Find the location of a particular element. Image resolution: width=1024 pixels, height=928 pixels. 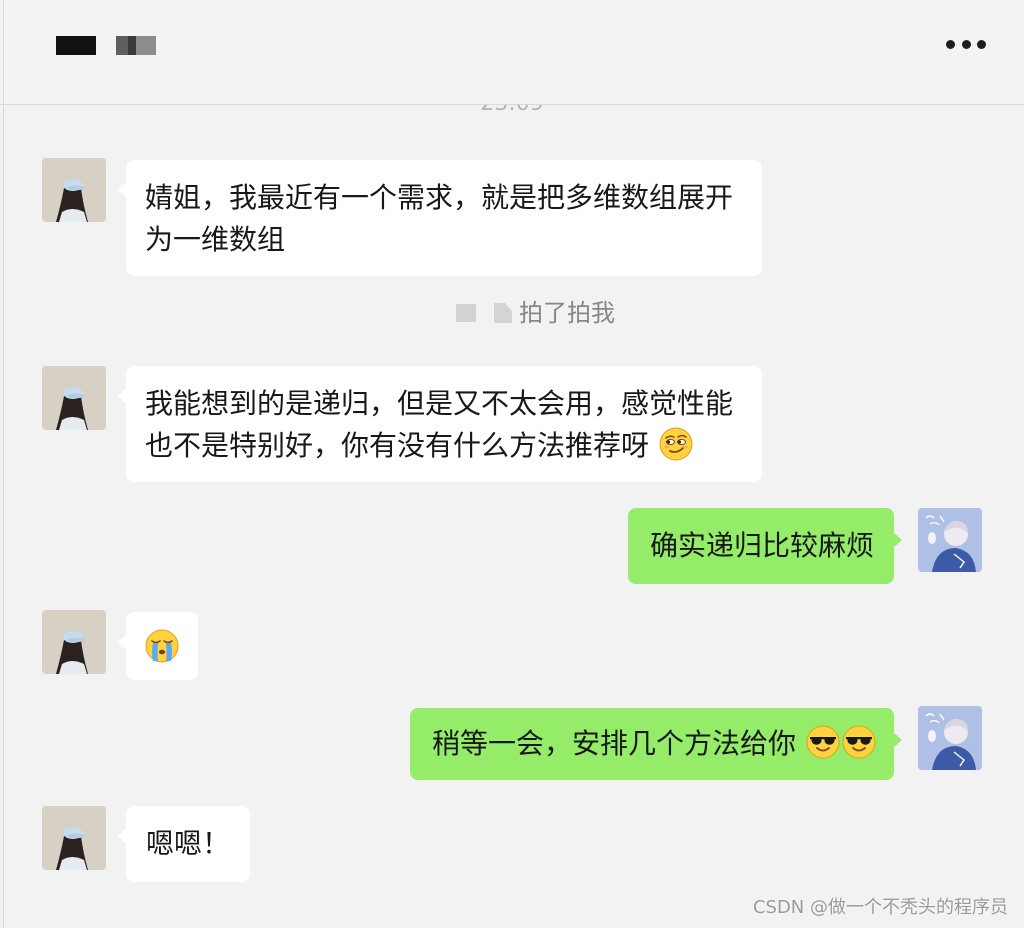

message-text: 确实递归比较麻烦 is located at coordinates (761, 545).